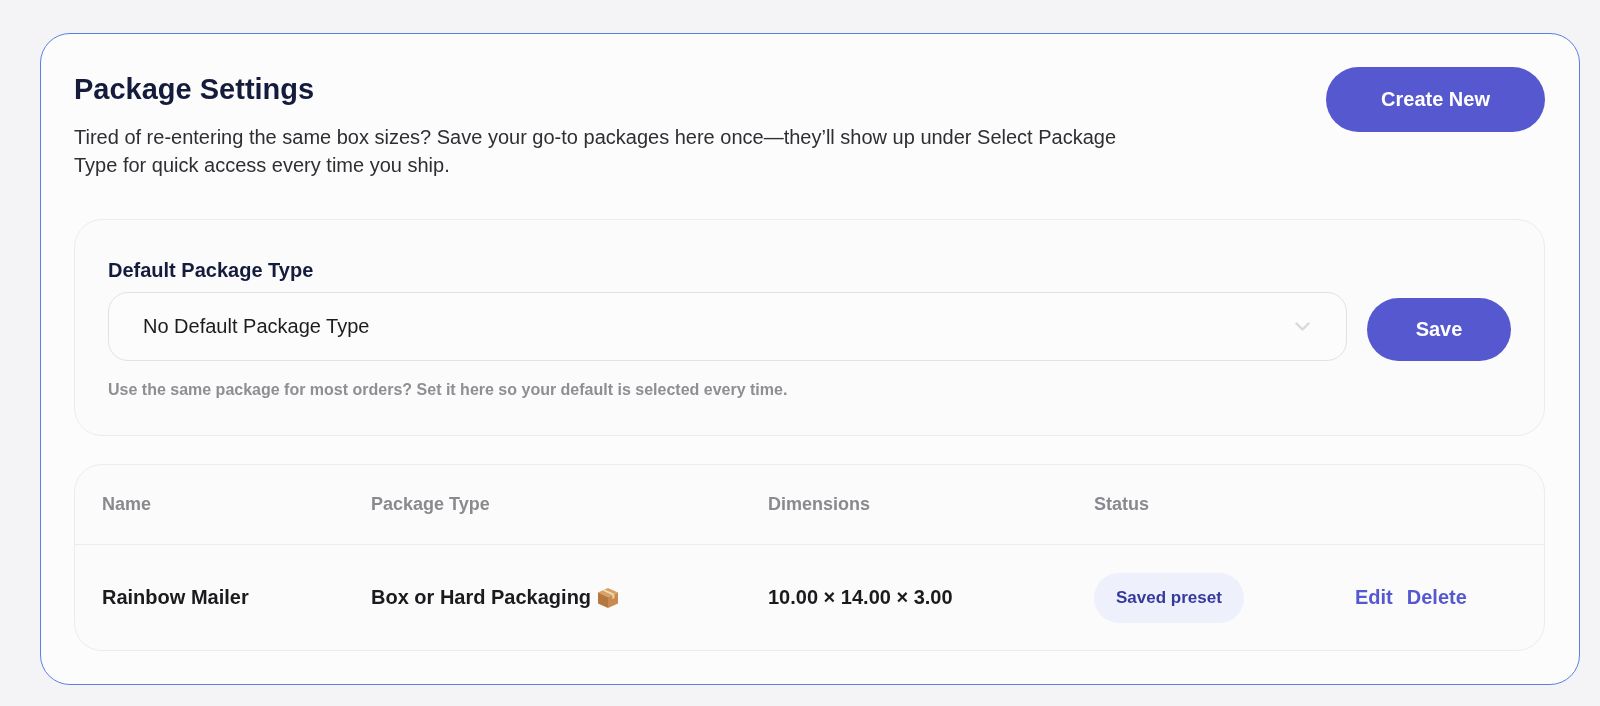 The height and width of the screenshot is (706, 1600). I want to click on action-link: Delete, so click(1436, 597).